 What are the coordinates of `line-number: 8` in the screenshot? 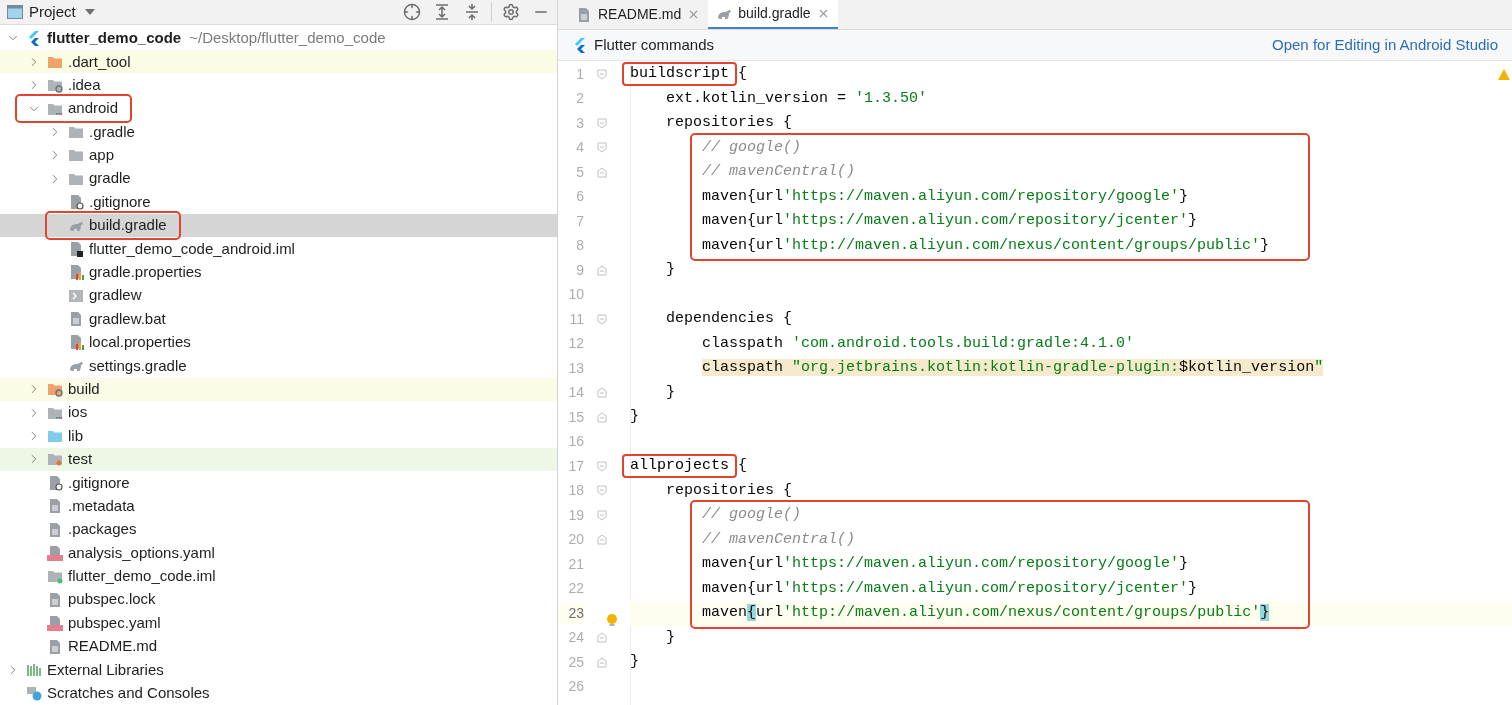 It's located at (579, 246).